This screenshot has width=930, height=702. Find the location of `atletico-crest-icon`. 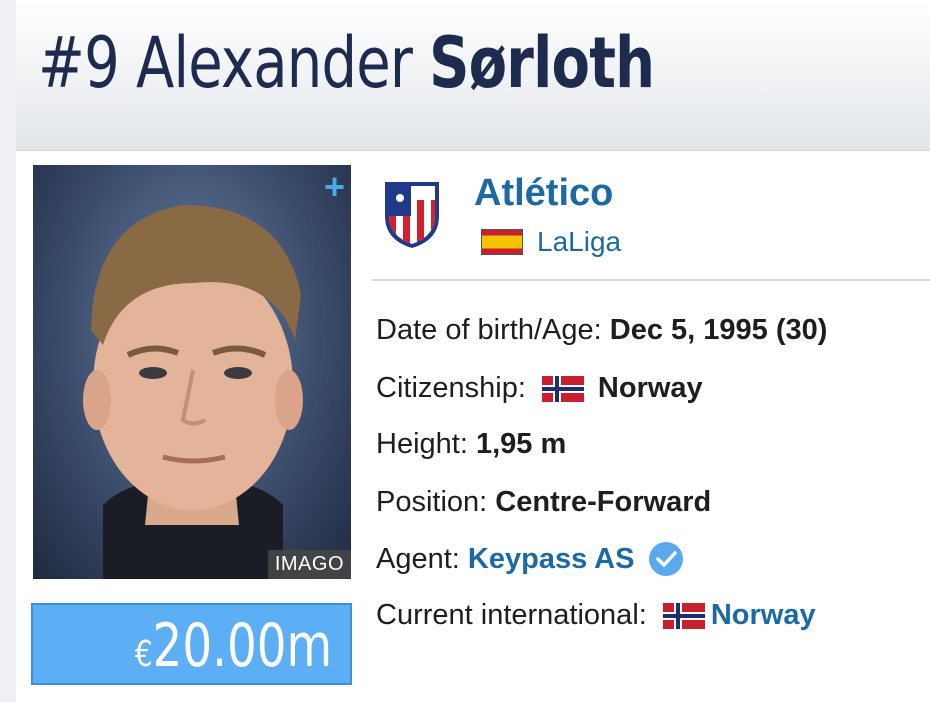

atletico-crest-icon is located at coordinates (412, 214).